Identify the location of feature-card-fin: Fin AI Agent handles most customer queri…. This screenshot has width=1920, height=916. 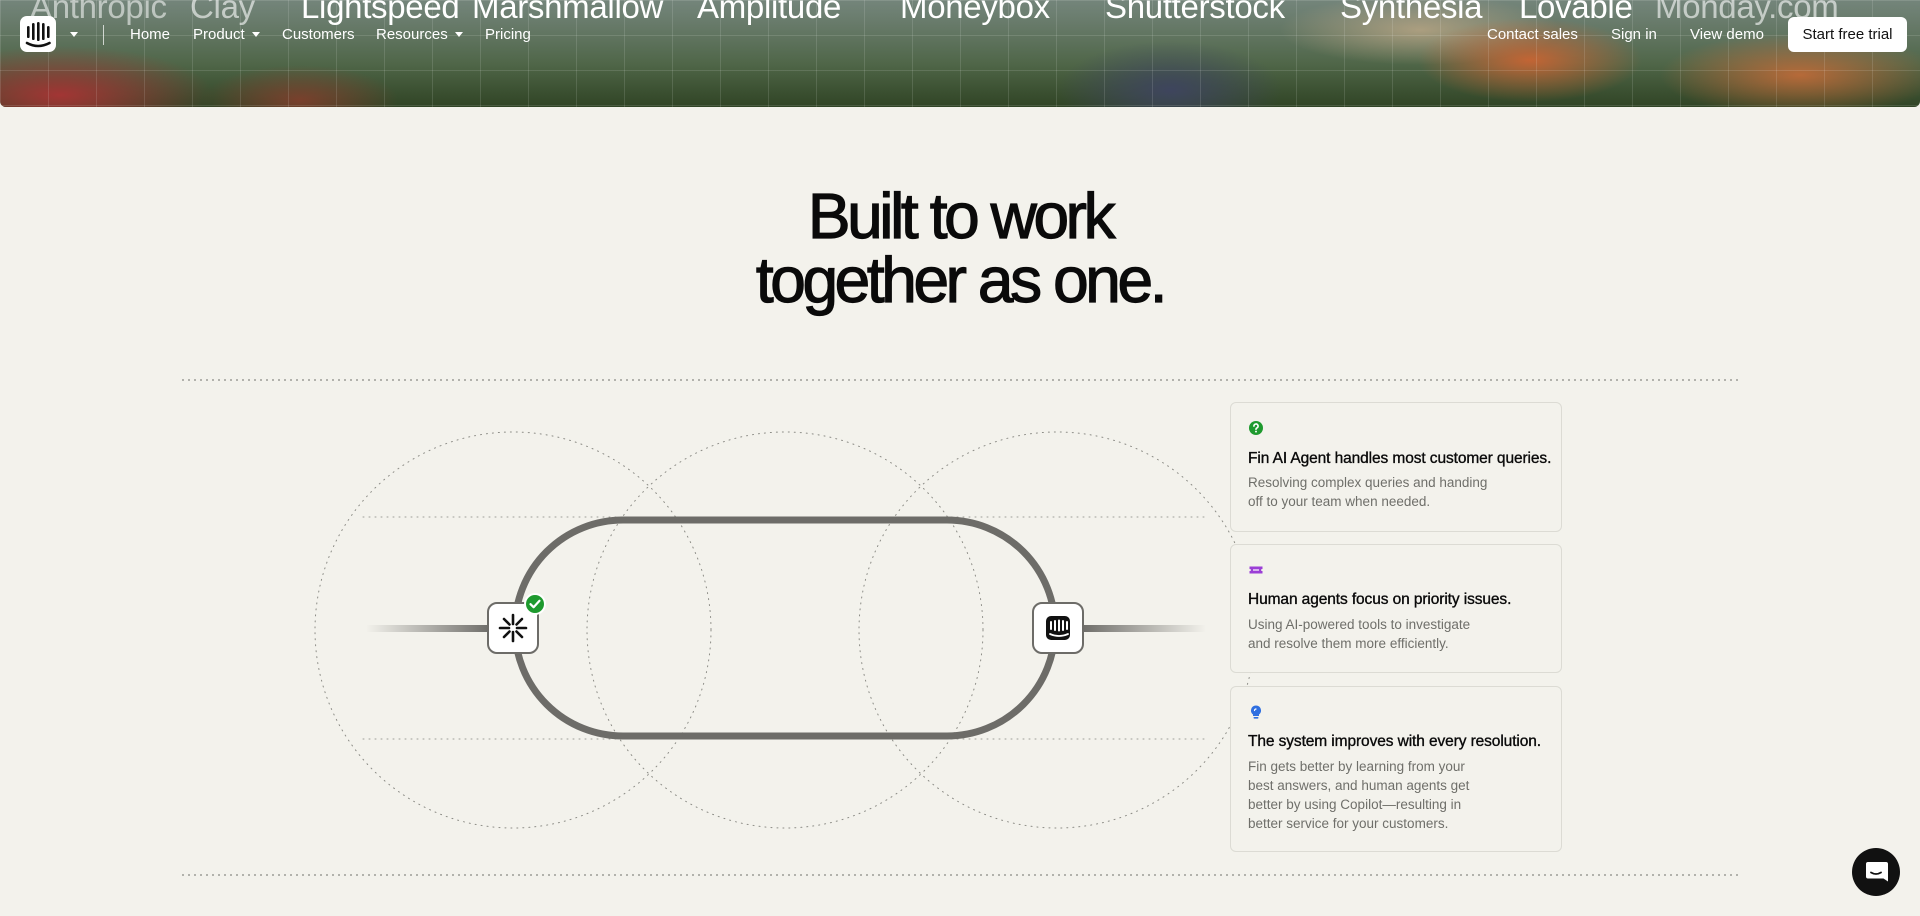
(1396, 467).